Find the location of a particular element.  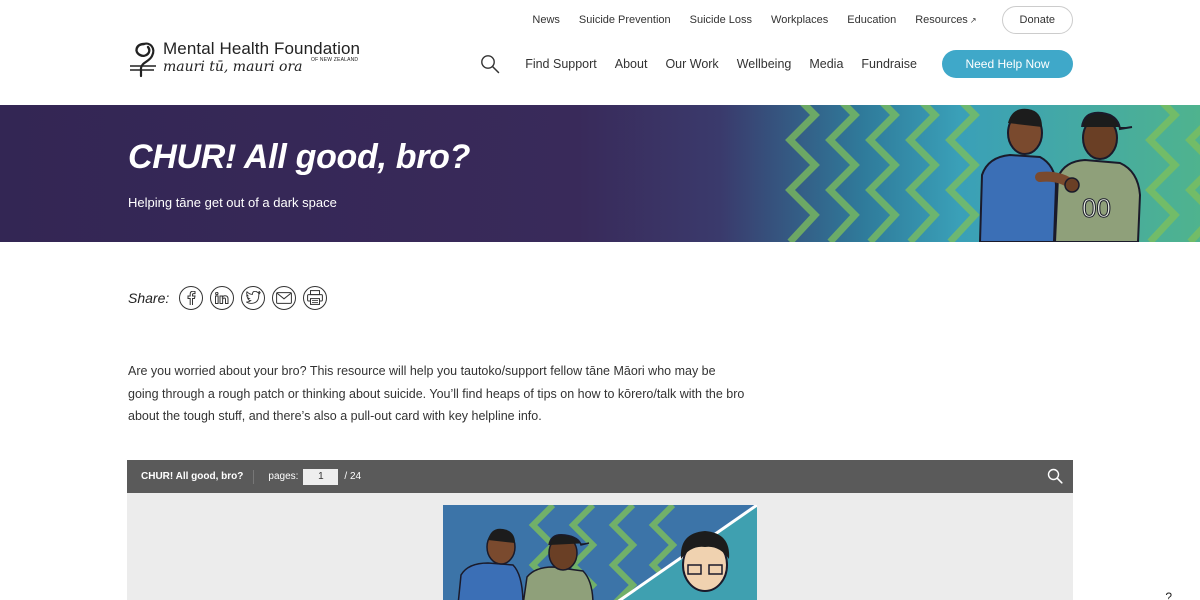

linkedin-icon is located at coordinates (222, 297).